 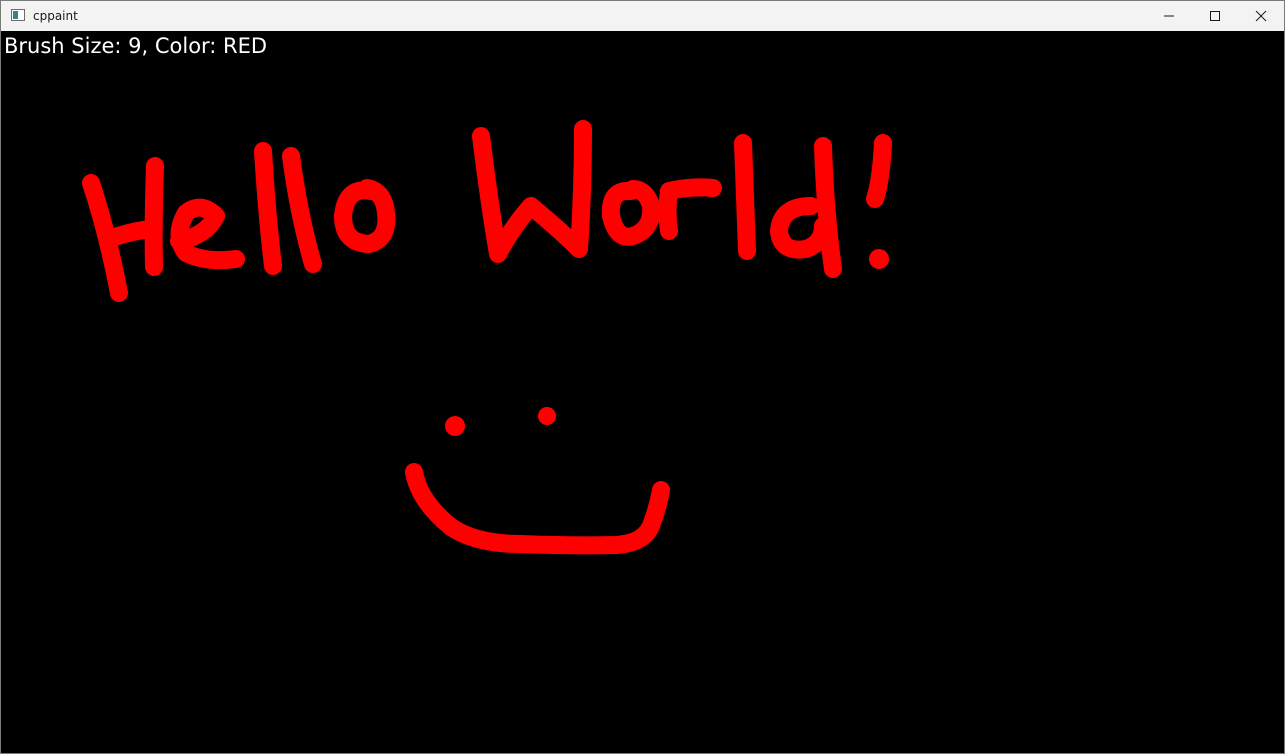 I want to click on stroke-l3, so click(x=745, y=197).